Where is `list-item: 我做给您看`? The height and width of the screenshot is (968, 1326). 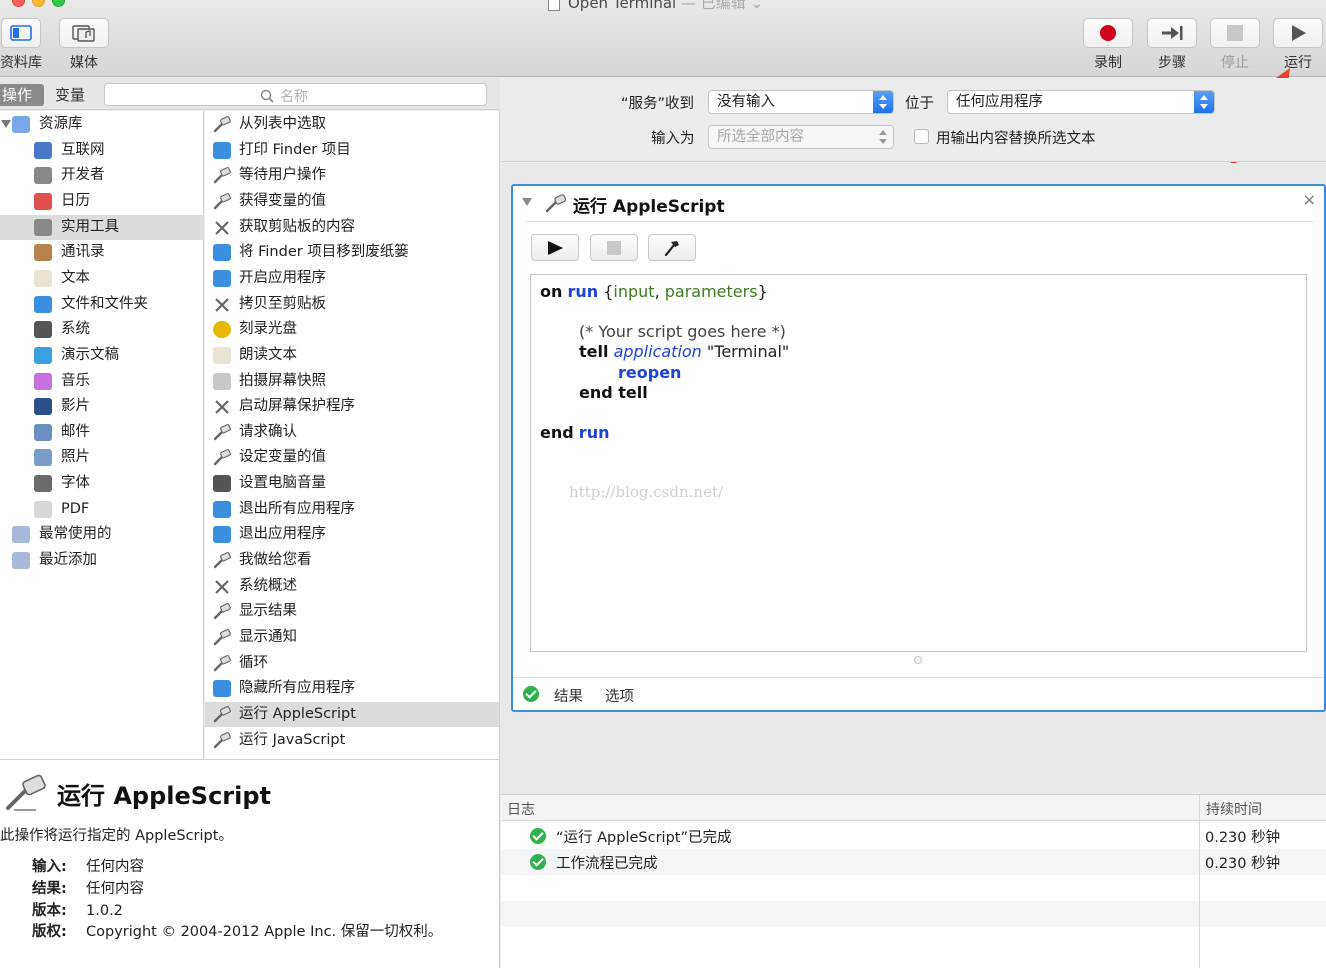 list-item: 我做给您看 is located at coordinates (352, 560).